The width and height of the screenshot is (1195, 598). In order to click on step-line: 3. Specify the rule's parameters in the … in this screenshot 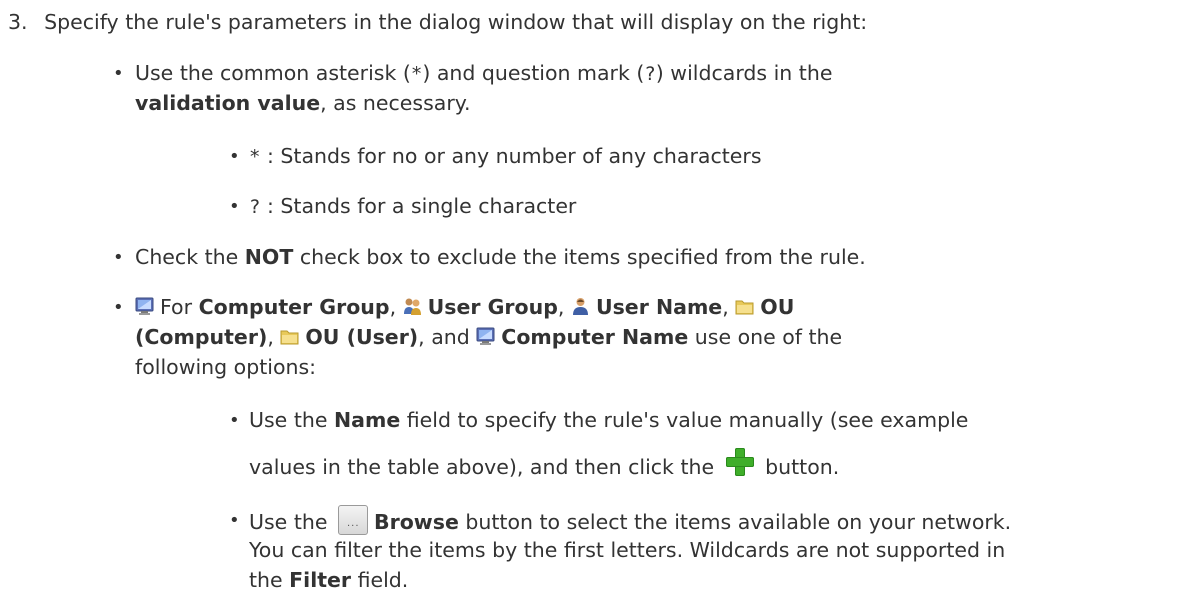, I will do `click(437, 22)`.